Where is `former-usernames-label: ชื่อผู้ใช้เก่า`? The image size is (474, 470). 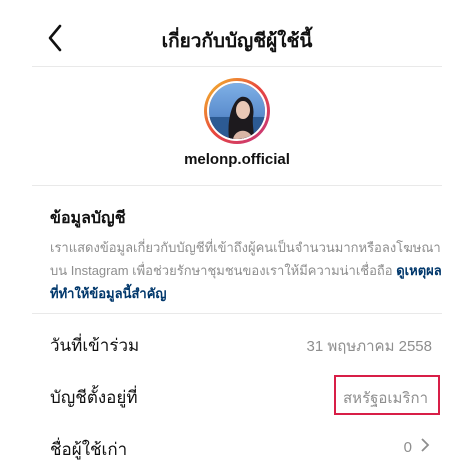 former-usernames-label: ชื่อผู้ใช้เก่า is located at coordinates (89, 449).